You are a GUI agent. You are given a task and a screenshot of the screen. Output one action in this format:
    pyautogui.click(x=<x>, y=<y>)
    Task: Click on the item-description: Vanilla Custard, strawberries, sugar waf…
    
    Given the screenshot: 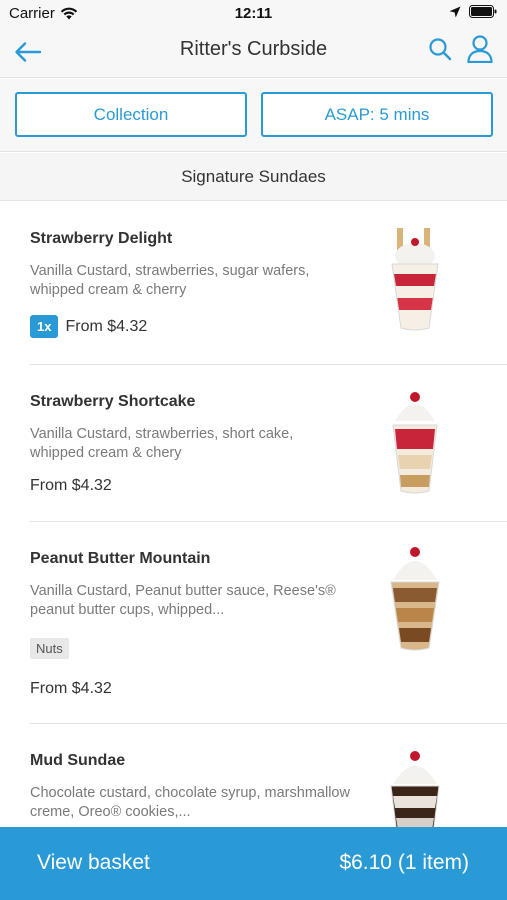 What is the action you would take?
    pyautogui.click(x=170, y=280)
    